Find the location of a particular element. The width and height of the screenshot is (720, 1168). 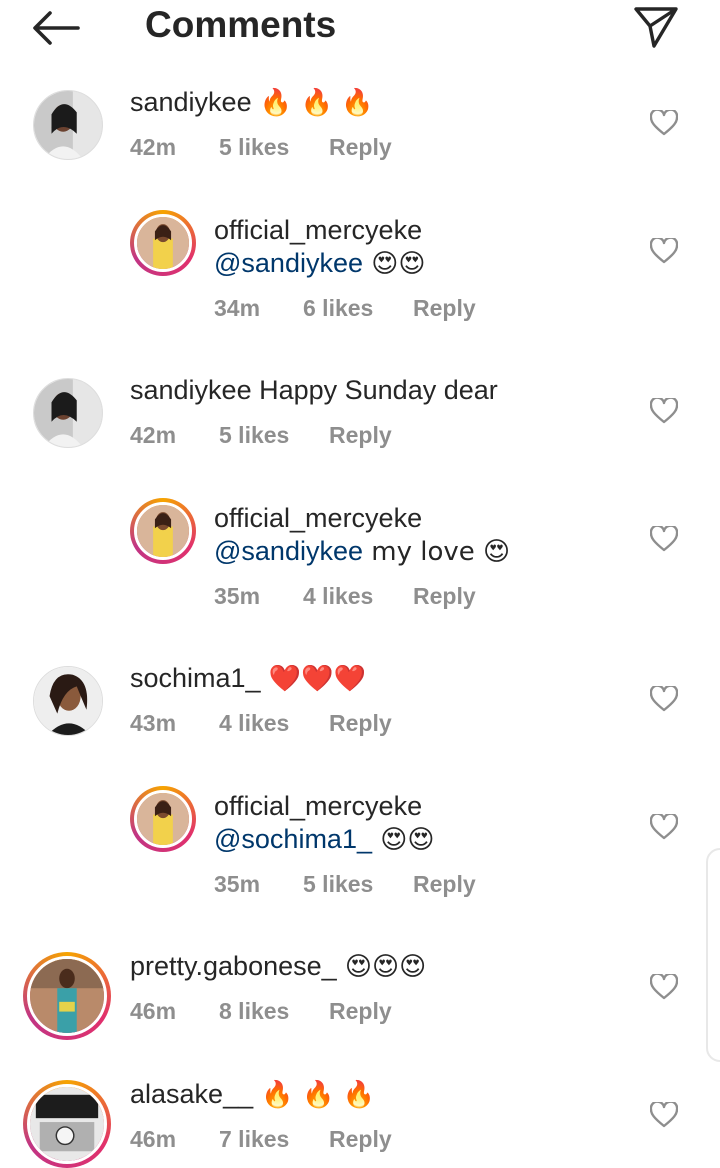

comment-message: Happy Sunday dear is located at coordinates (374, 390).